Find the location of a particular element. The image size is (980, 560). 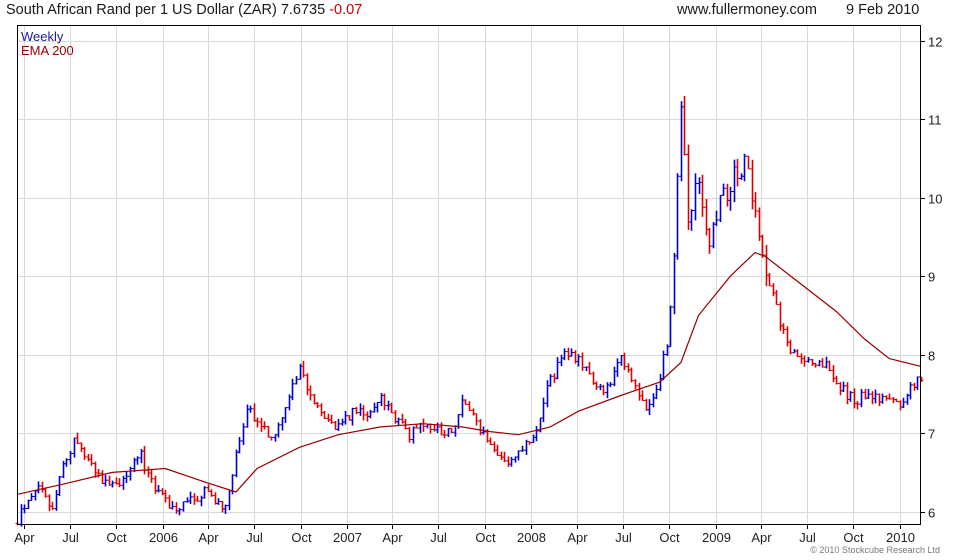

y-tick-label: 12 is located at coordinates (935, 42).